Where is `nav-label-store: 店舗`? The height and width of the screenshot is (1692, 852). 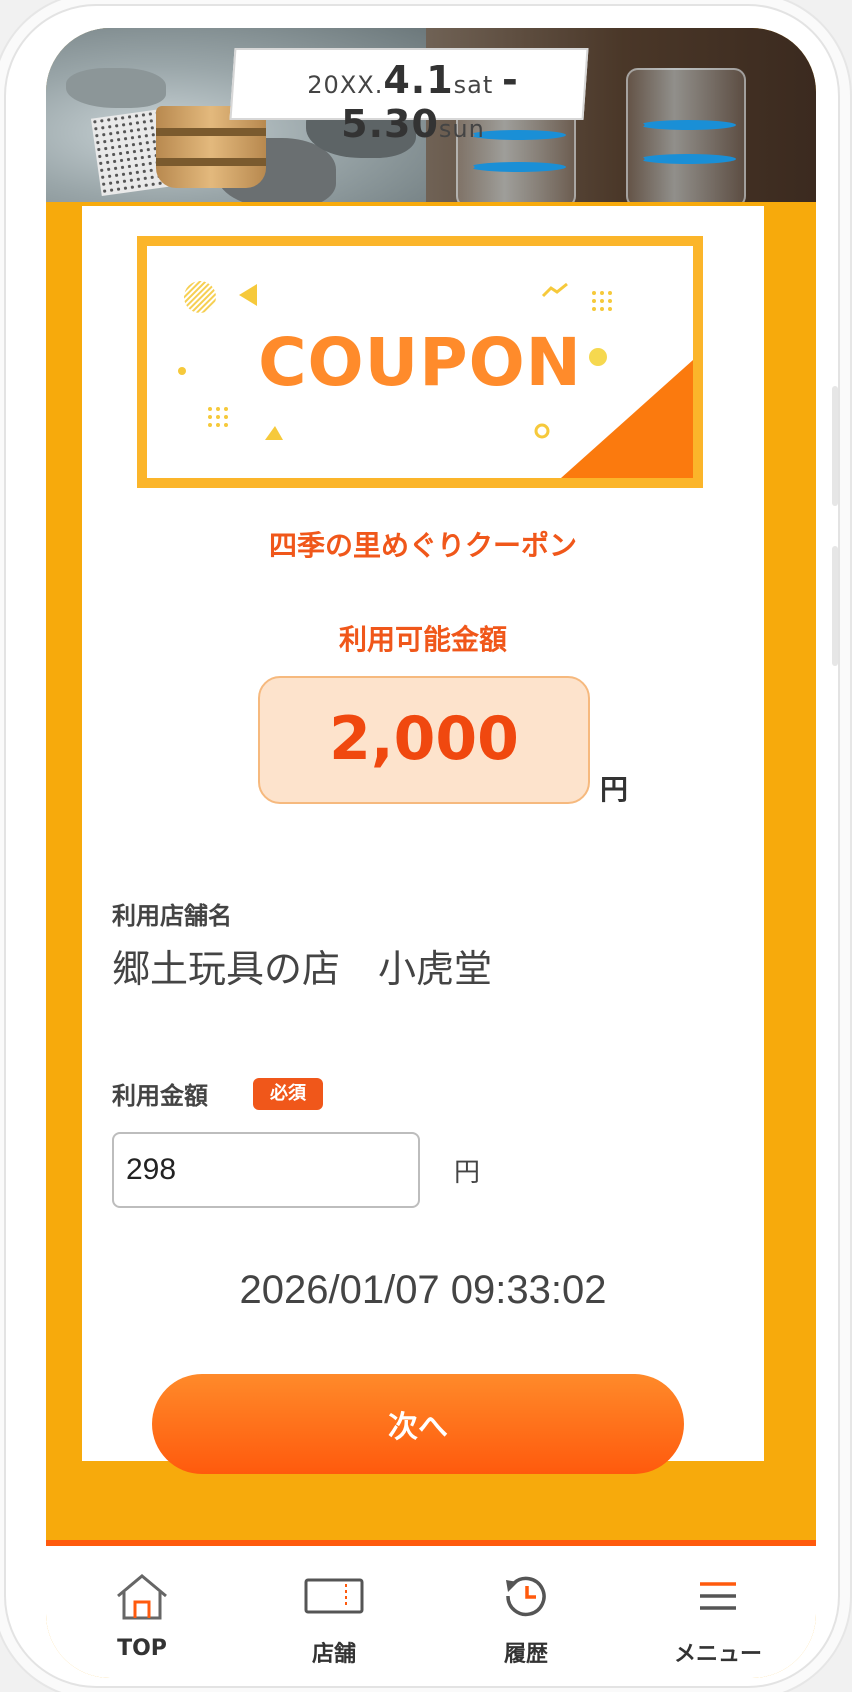
nav-label-store: 店舗 is located at coordinates (333, 1654).